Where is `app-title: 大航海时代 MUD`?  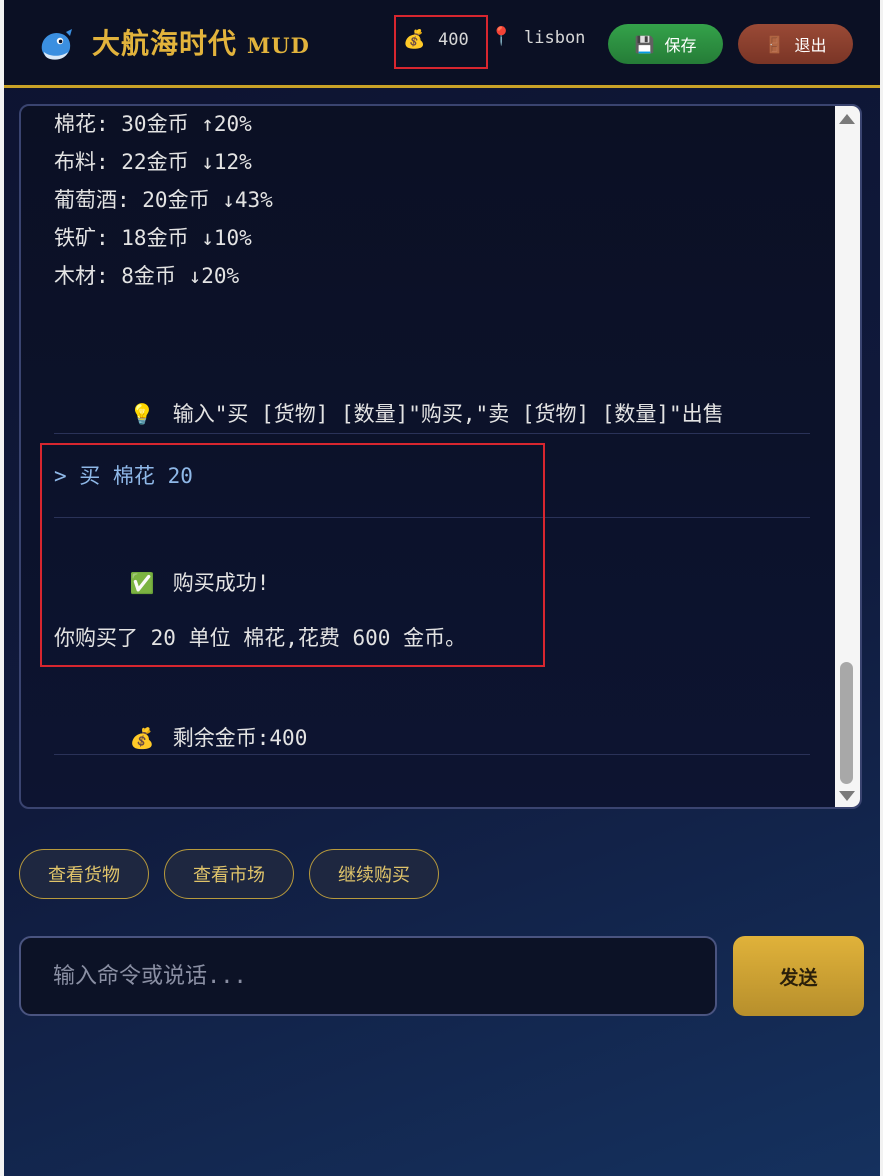 app-title: 大航海时代 MUD is located at coordinates (201, 44).